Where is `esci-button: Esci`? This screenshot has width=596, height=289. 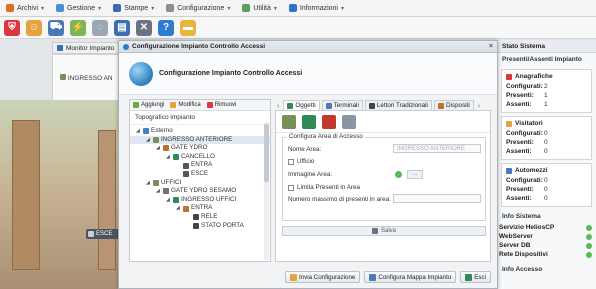 esci-button: Esci is located at coordinates (475, 277).